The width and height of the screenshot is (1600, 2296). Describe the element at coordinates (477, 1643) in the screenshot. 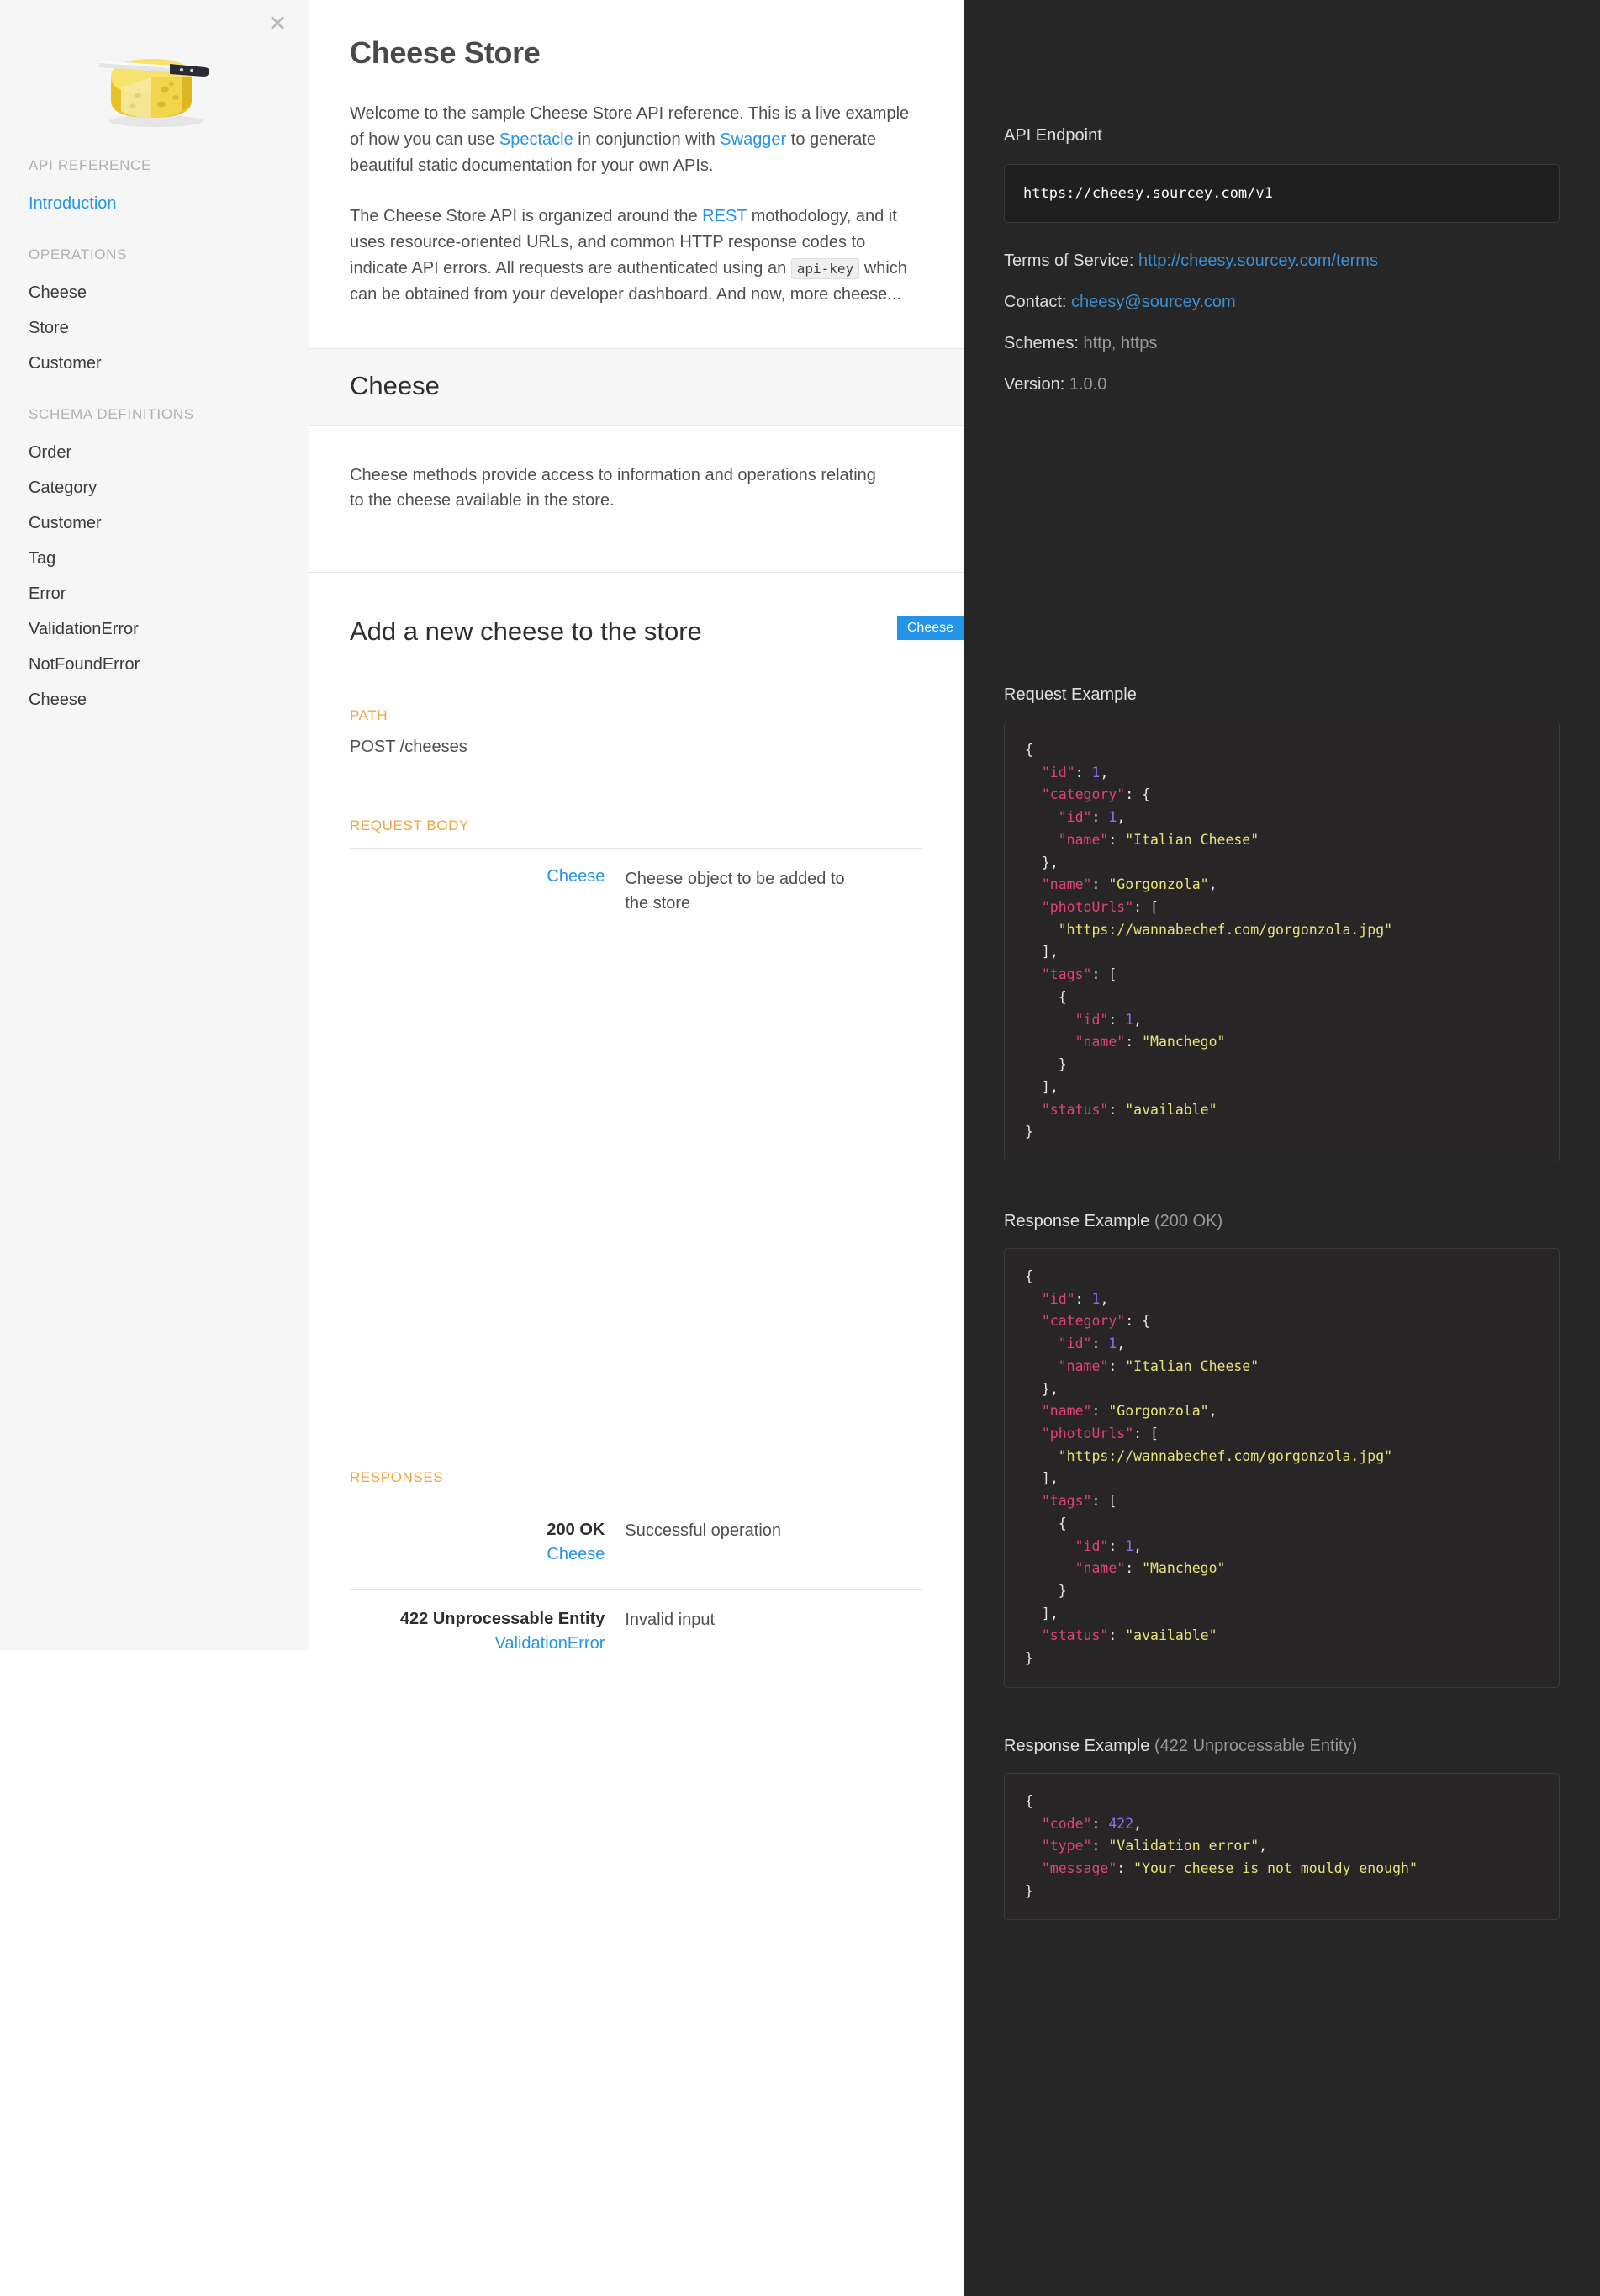

I see `response-schema-link-422: ValidationError` at that location.